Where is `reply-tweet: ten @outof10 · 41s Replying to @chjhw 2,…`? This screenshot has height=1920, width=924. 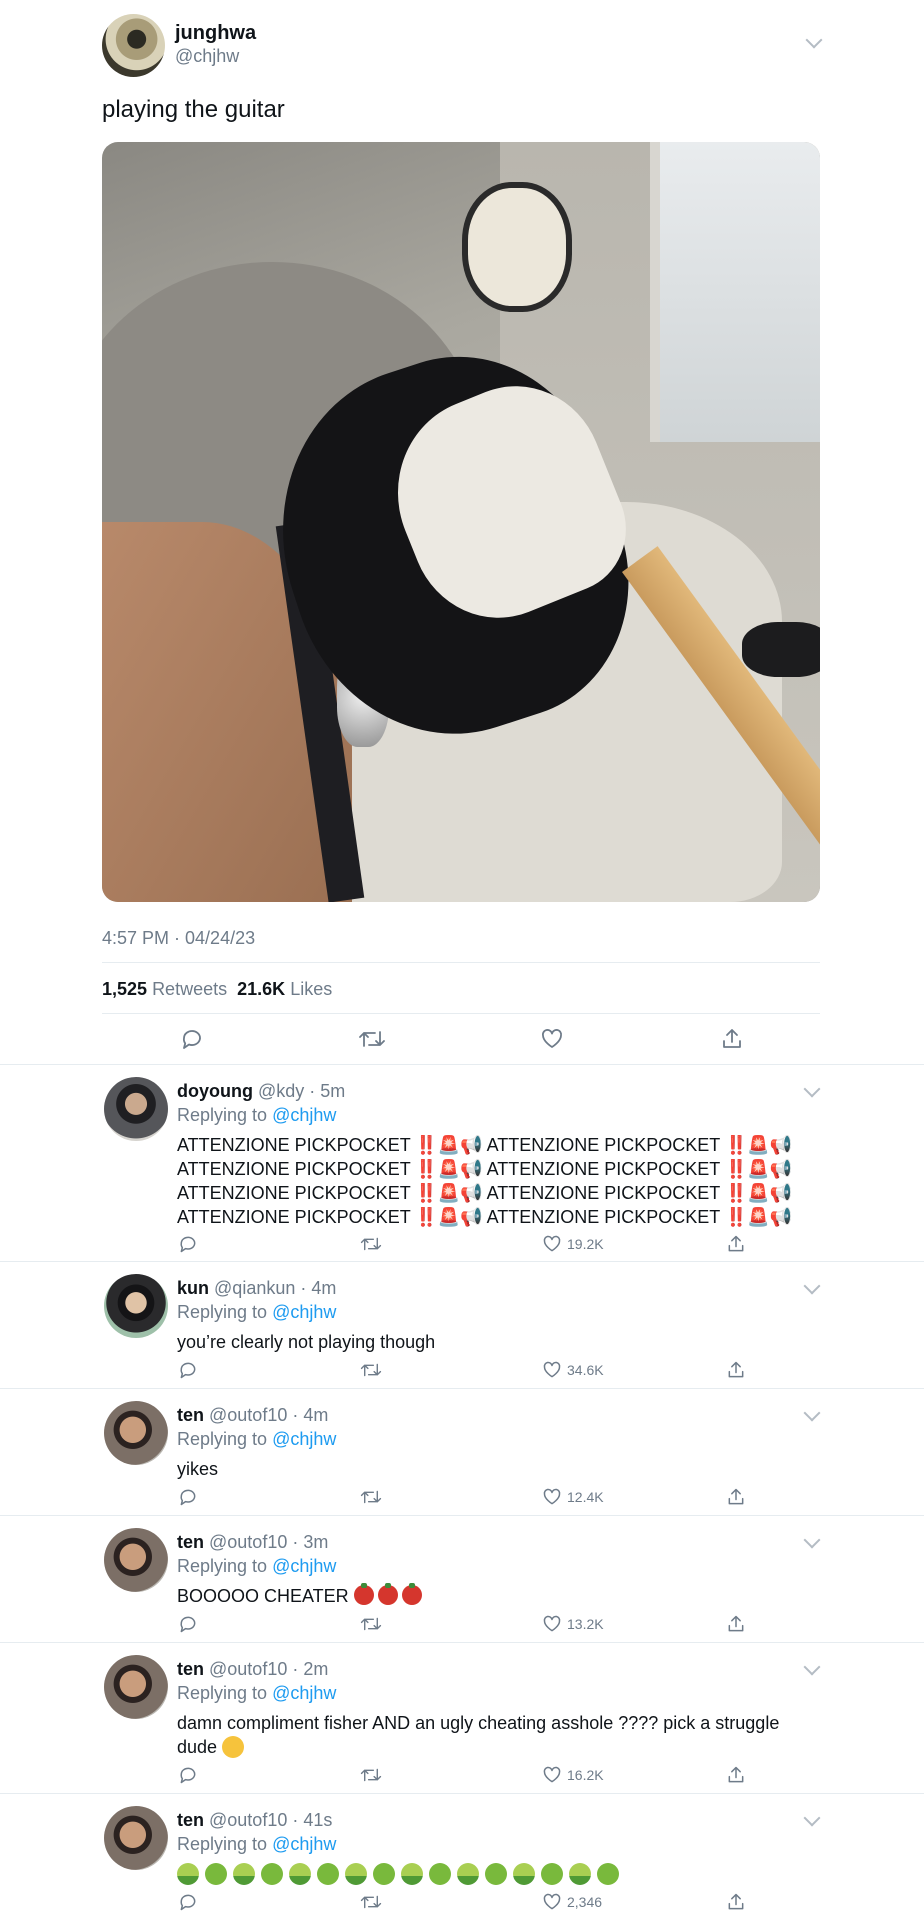
reply-tweet: ten @outof10 · 41s Replying to @chjhw 2,… is located at coordinates (462, 1857).